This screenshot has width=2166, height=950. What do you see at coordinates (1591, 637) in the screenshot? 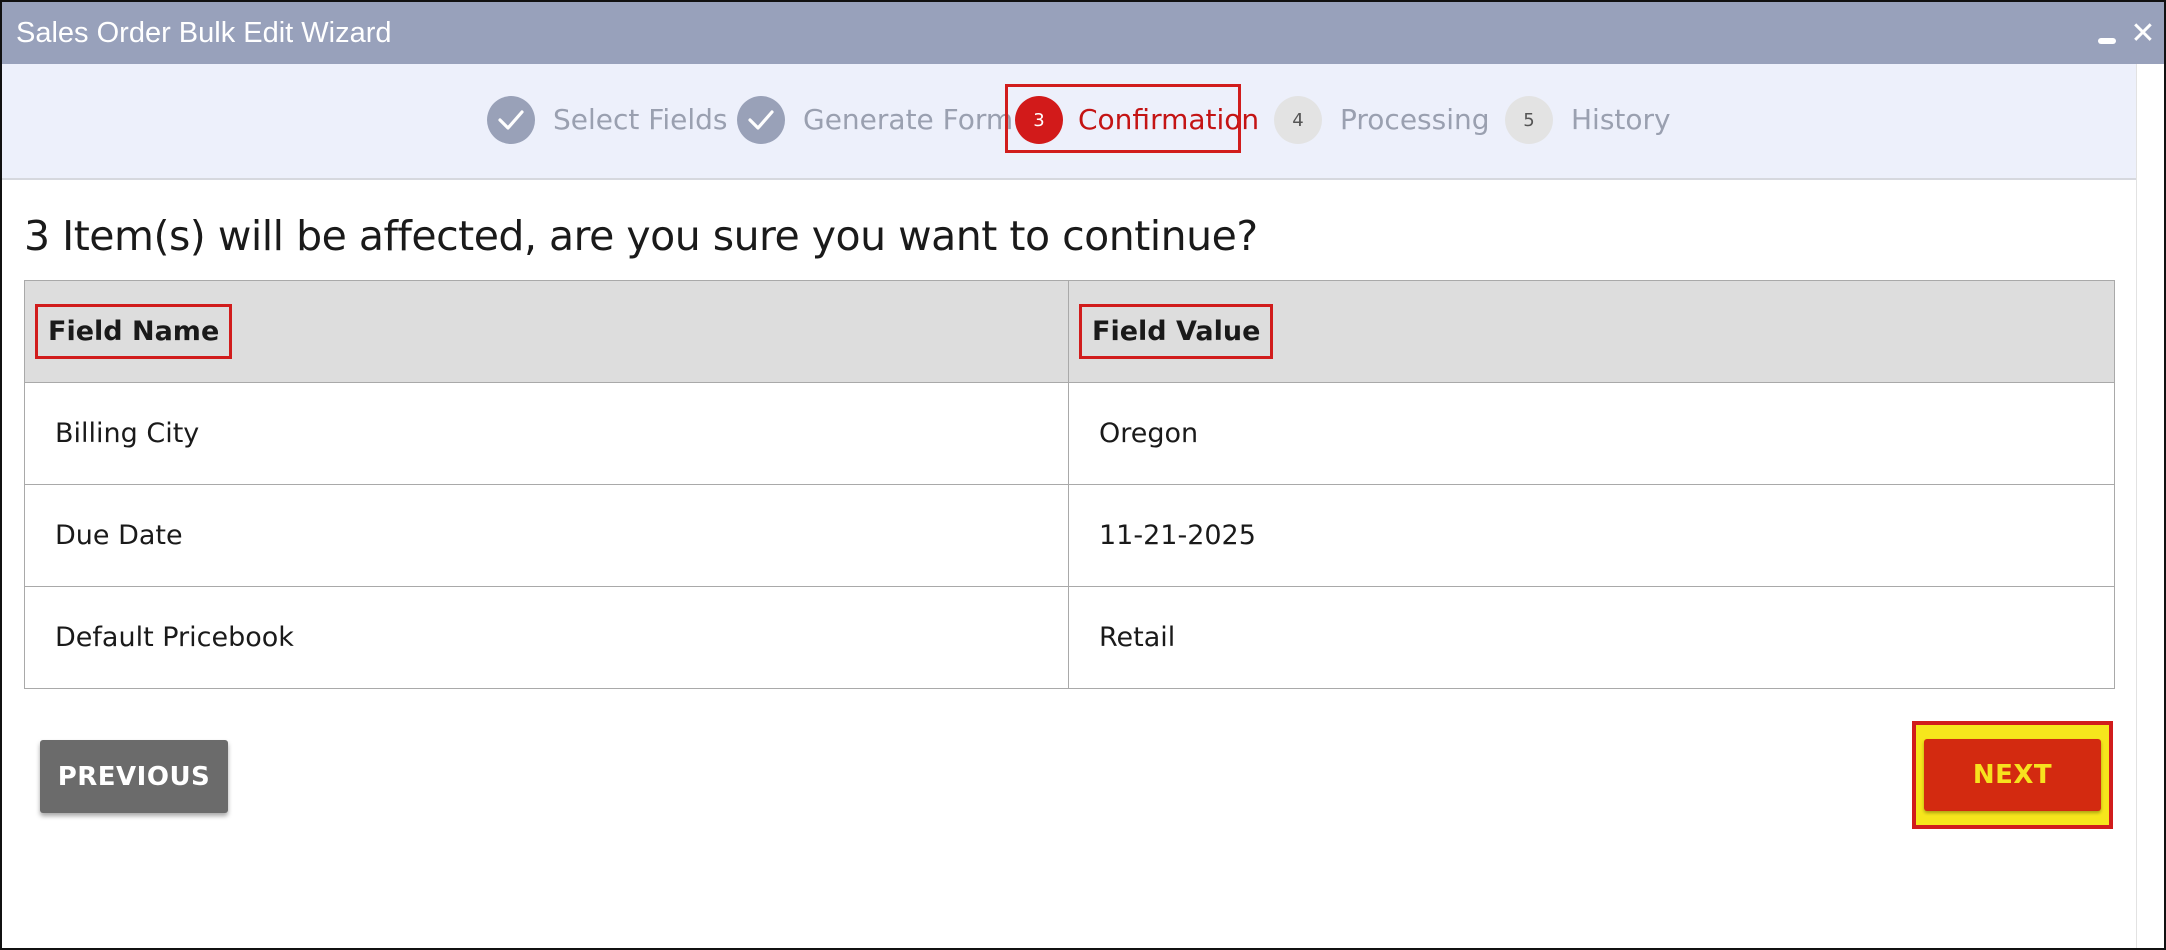
I see `field-value-cell: Retail` at bounding box center [1591, 637].